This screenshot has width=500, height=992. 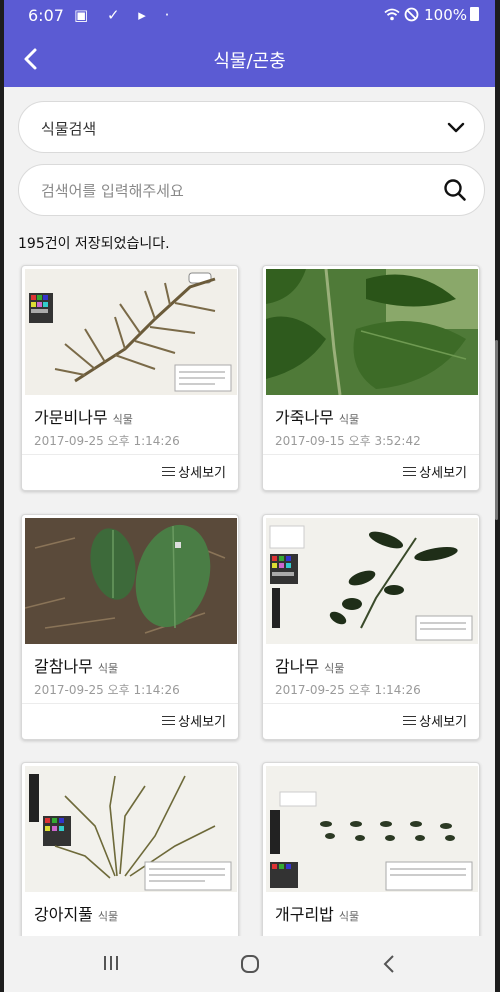 I want to click on notification-icons: ▣ ✓ ▸ ·, so click(x=125, y=15).